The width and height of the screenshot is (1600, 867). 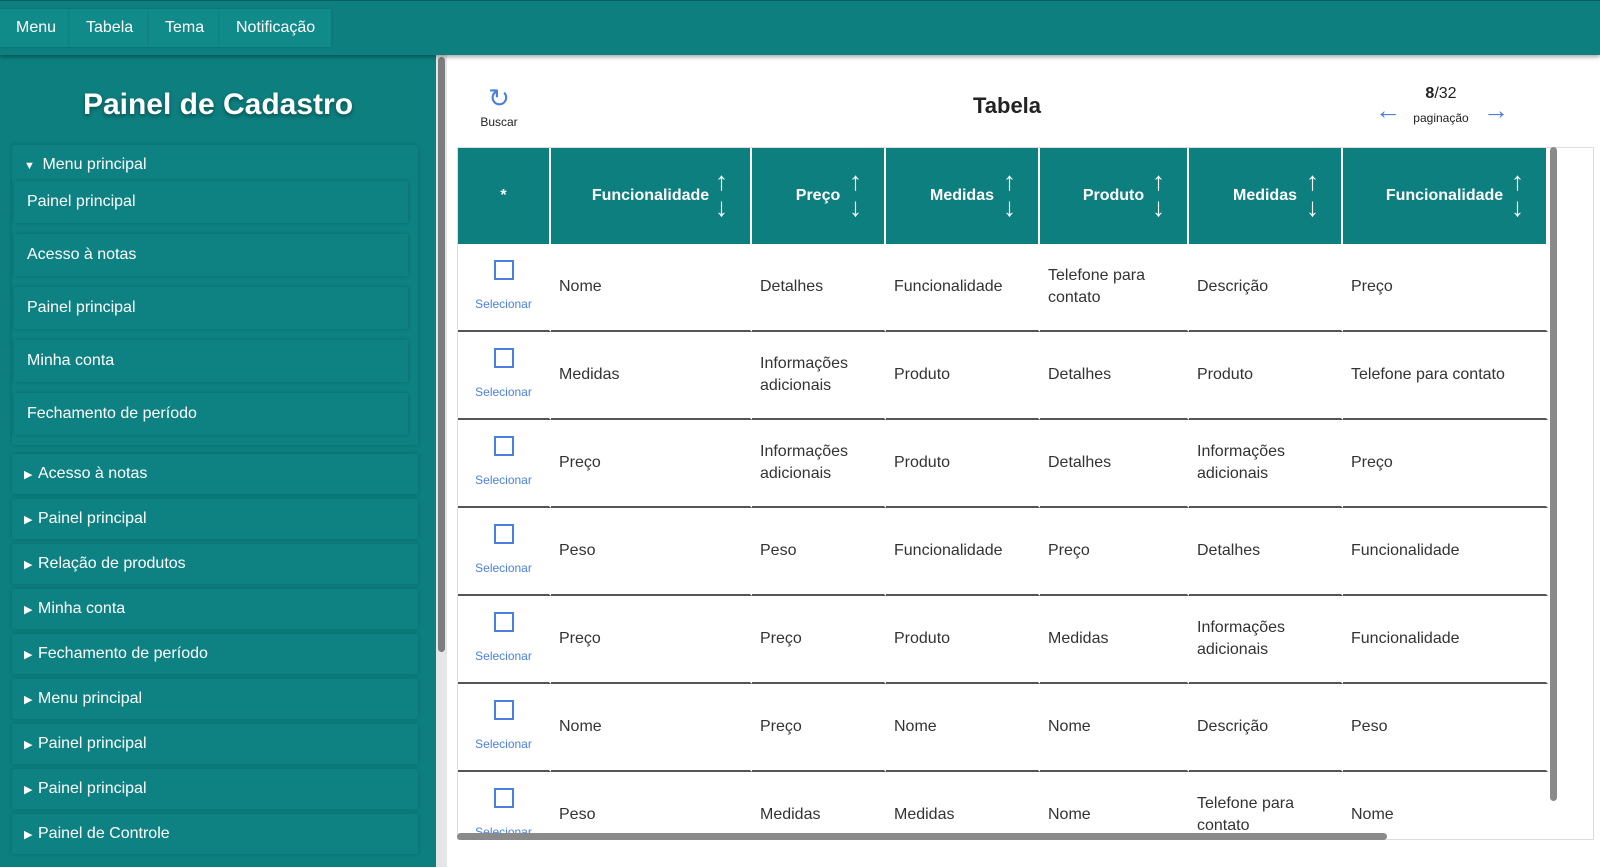 I want to click on page-title: Tabela, so click(x=1007, y=105).